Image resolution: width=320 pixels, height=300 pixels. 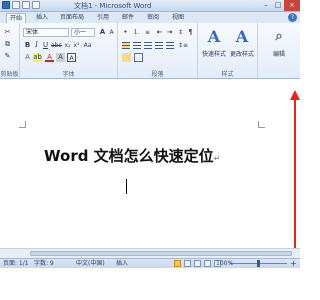 I want to click on maximize-button: □, so click(x=278, y=5).